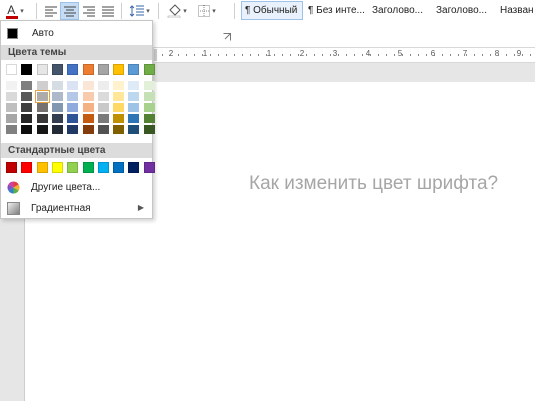 The height and width of the screenshot is (401, 535). What do you see at coordinates (140, 11) in the screenshot?
I see `line-spacing-button: ▾` at bounding box center [140, 11].